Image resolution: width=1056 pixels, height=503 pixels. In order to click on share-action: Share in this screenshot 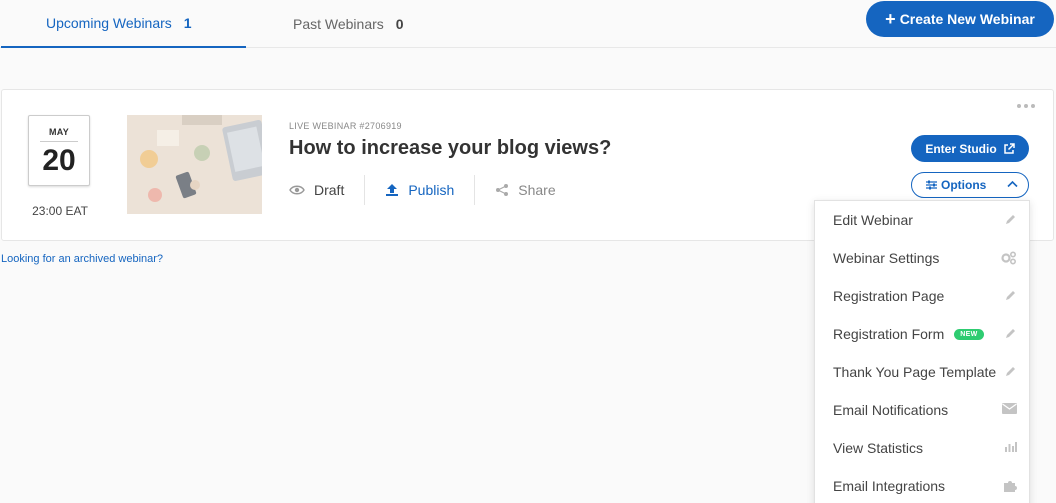, I will do `click(525, 190)`.